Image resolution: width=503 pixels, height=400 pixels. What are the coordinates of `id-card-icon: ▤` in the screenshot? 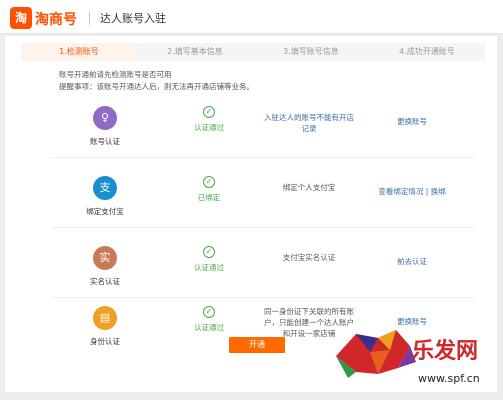 It's located at (105, 318).